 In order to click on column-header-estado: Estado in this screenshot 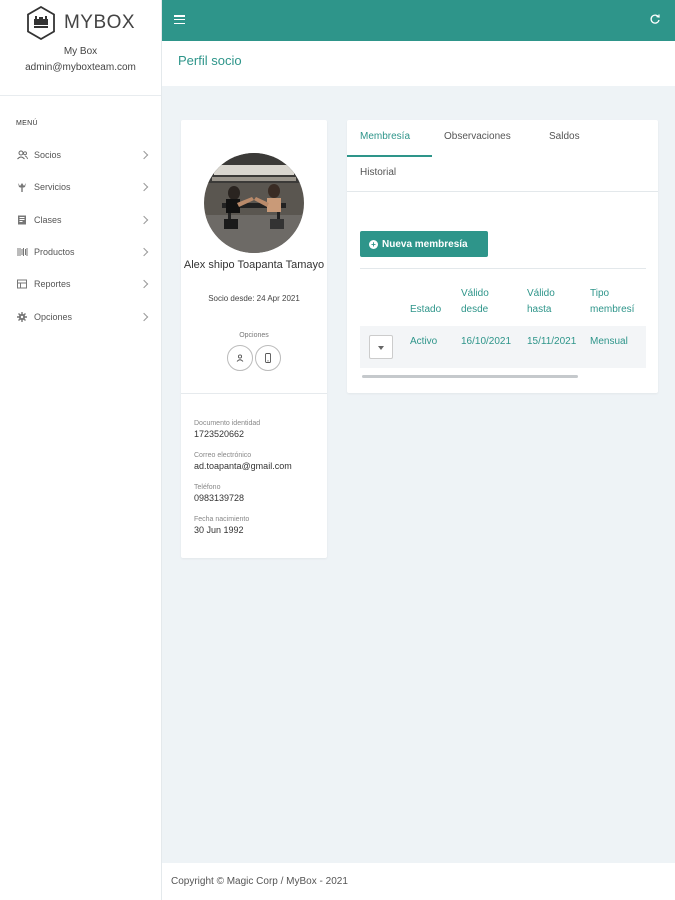, I will do `click(426, 309)`.